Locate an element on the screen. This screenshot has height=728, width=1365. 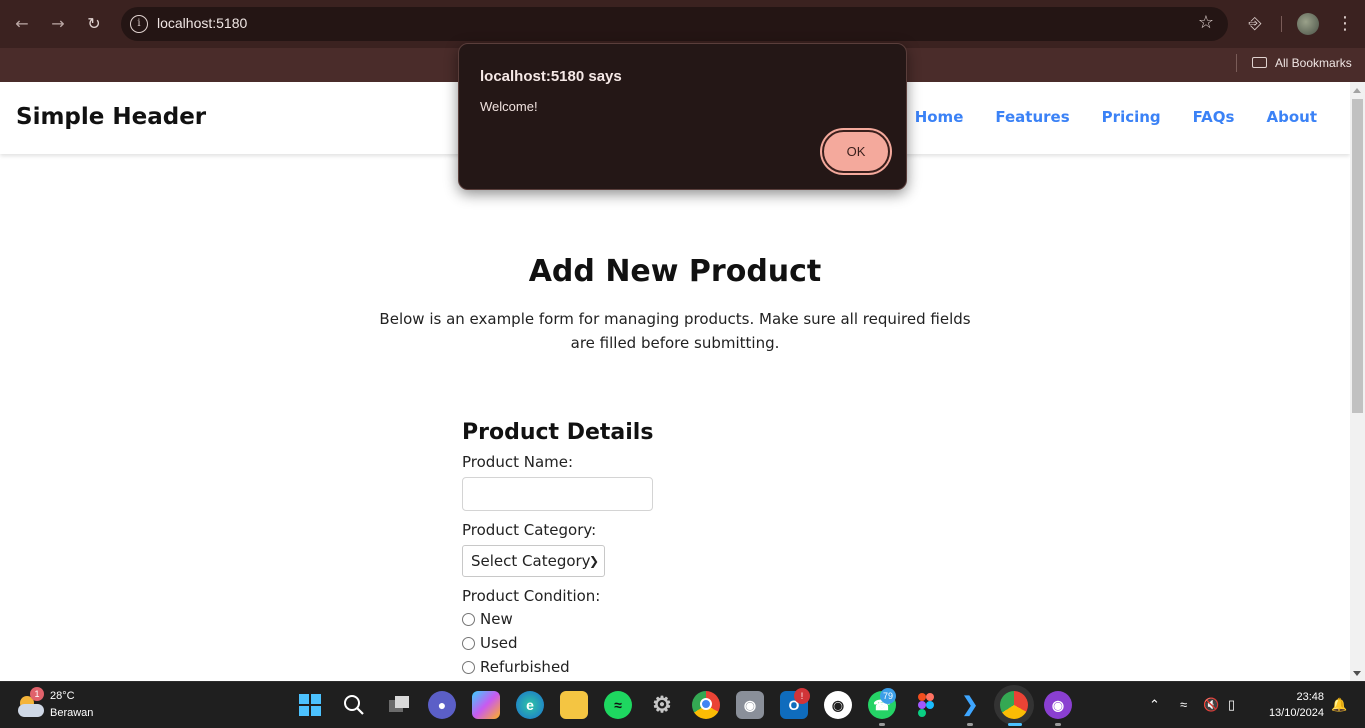
site-info-icon: i is located at coordinates (139, 24).